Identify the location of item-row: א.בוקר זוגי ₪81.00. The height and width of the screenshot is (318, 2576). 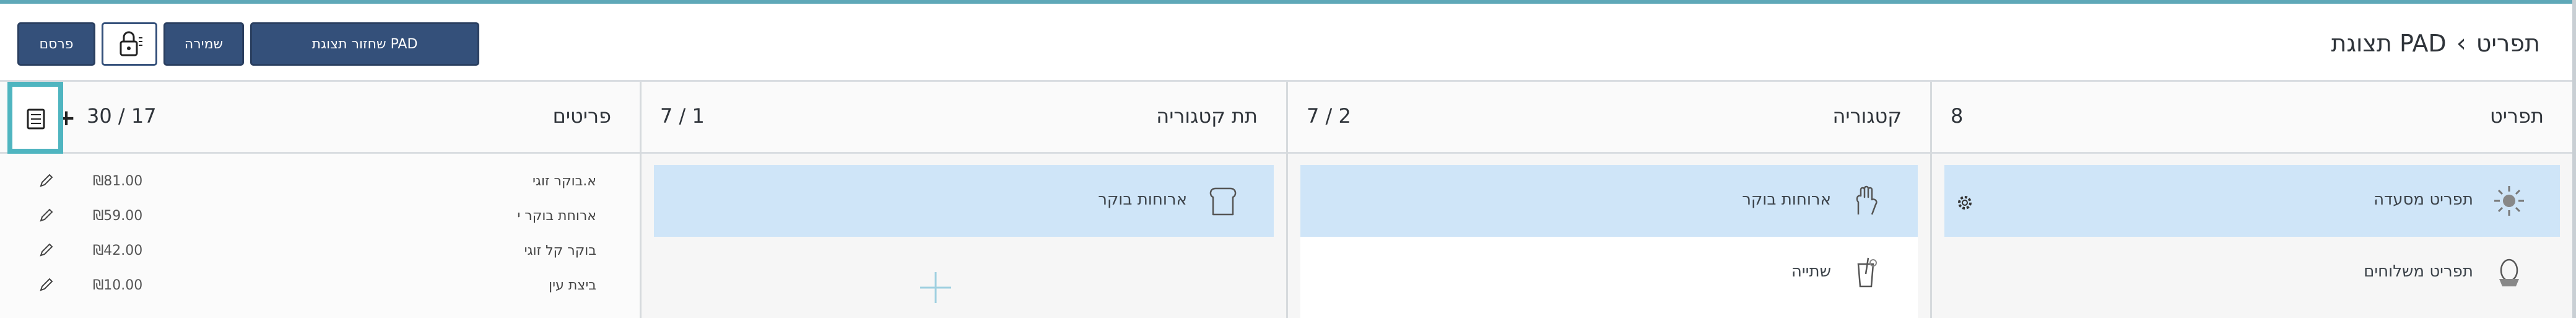
(320, 181).